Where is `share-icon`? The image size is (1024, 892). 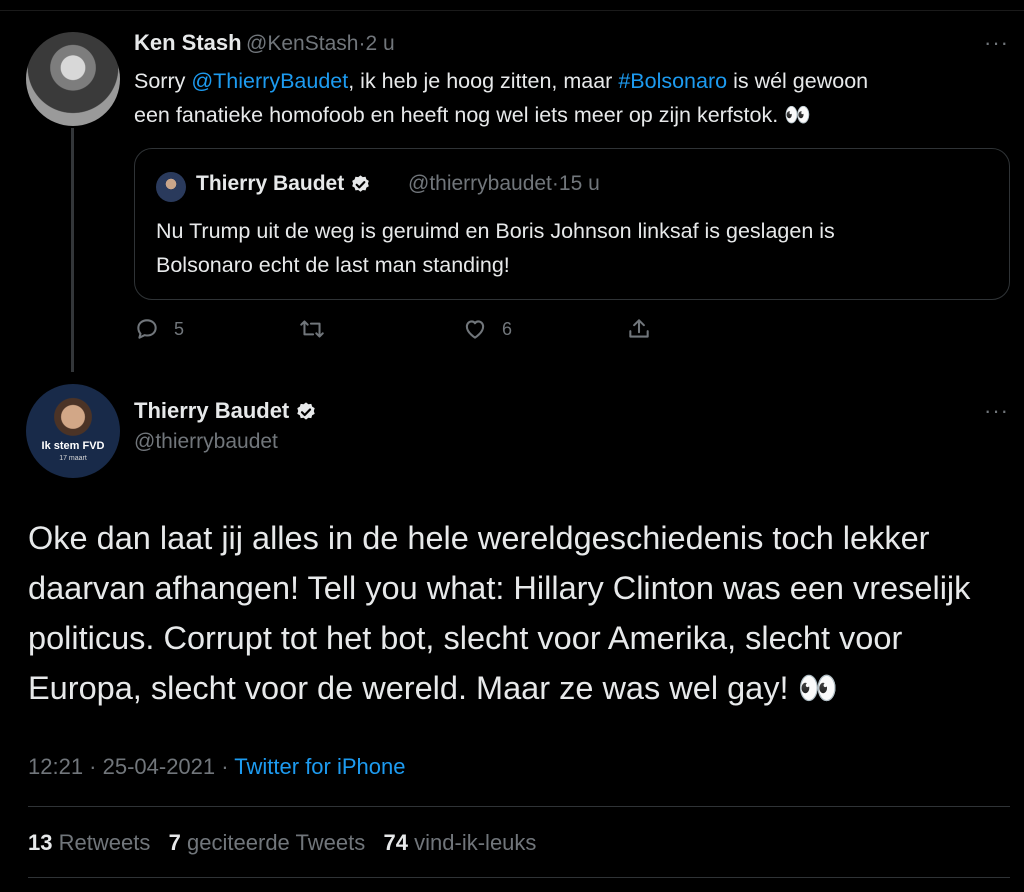 share-icon is located at coordinates (639, 328).